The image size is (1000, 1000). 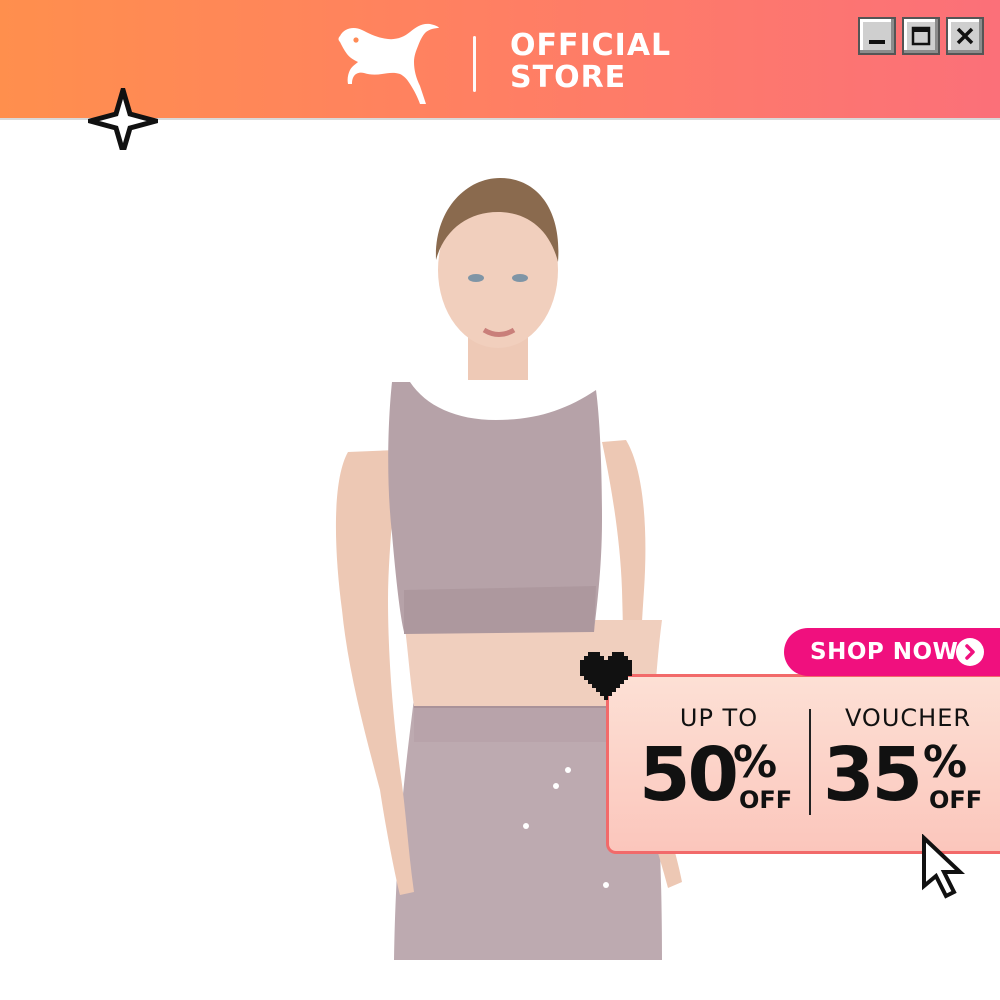 I want to click on discount-block: UP TO 50 % OFF, so click(x=719, y=759).